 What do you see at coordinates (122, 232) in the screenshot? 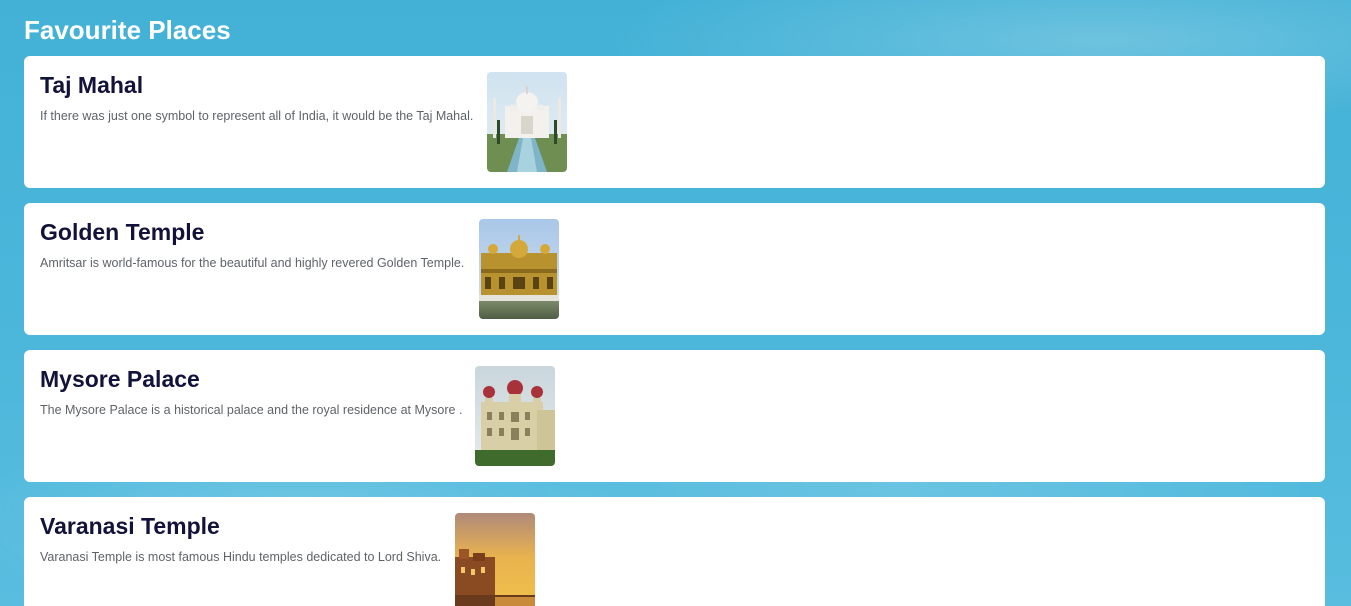
I see `place-title: Golden Temple` at bounding box center [122, 232].